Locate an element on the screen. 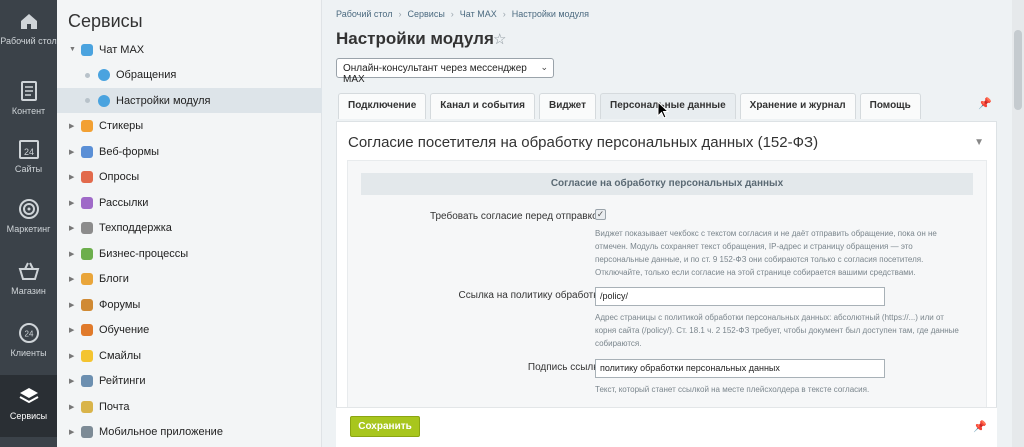  document-icon is located at coordinates (28, 91).